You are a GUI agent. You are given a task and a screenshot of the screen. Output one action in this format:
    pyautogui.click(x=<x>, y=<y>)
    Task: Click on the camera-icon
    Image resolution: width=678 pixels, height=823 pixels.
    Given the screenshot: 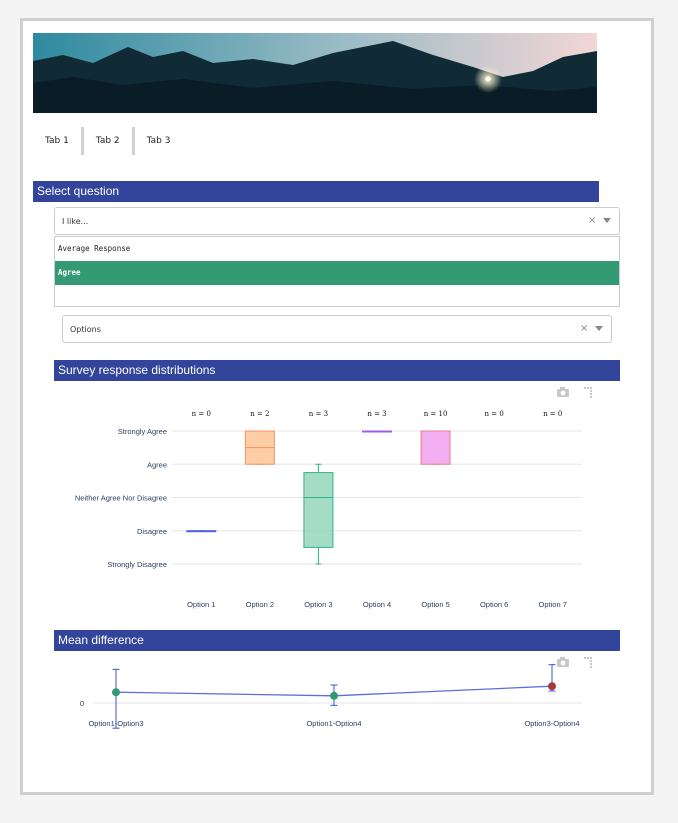 What is the action you would take?
    pyautogui.click(x=563, y=392)
    